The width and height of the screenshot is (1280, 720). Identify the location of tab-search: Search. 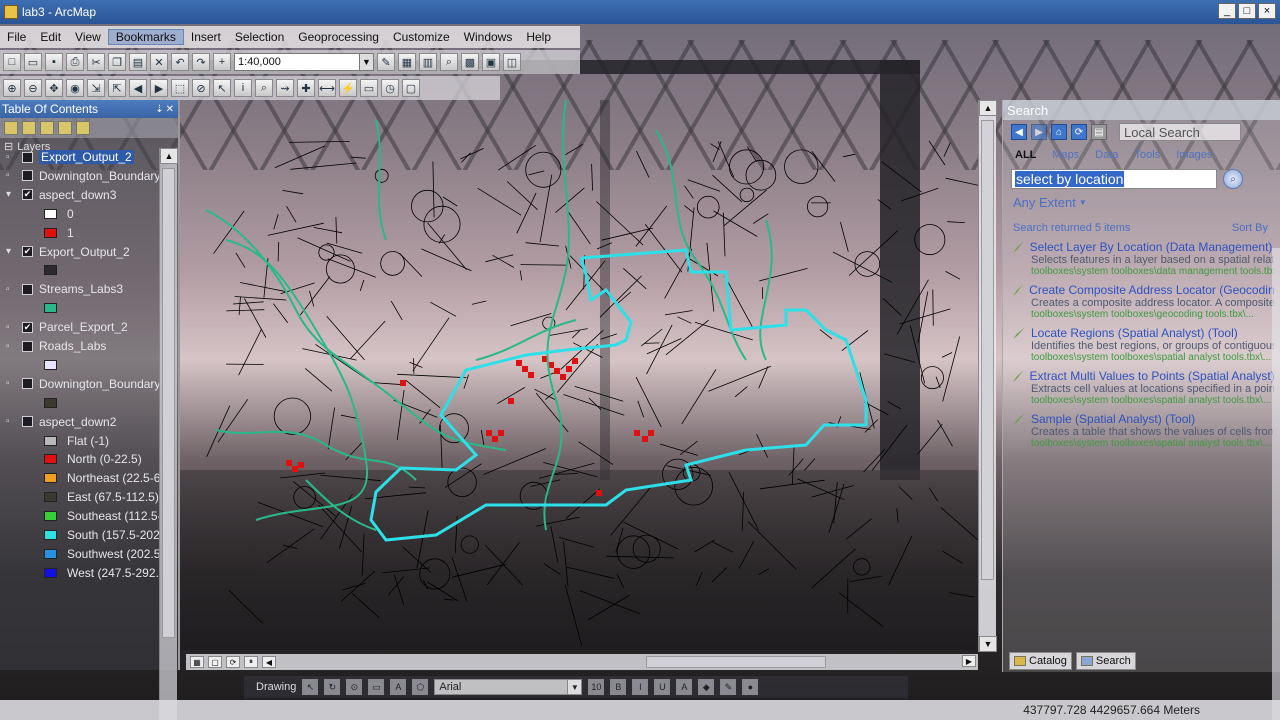
(1105, 661).